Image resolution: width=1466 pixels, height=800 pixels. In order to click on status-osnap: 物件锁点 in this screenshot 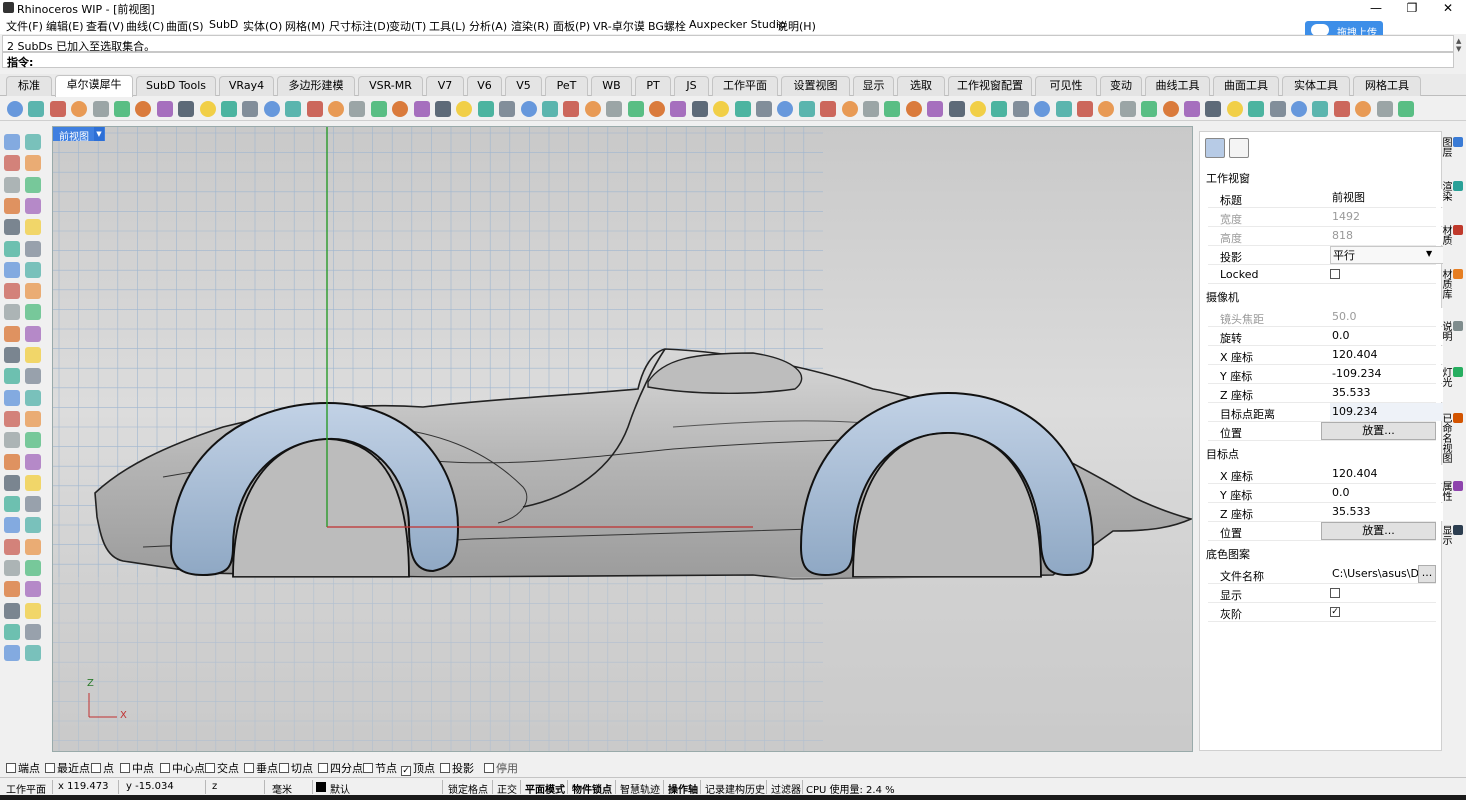, I will do `click(592, 788)`.